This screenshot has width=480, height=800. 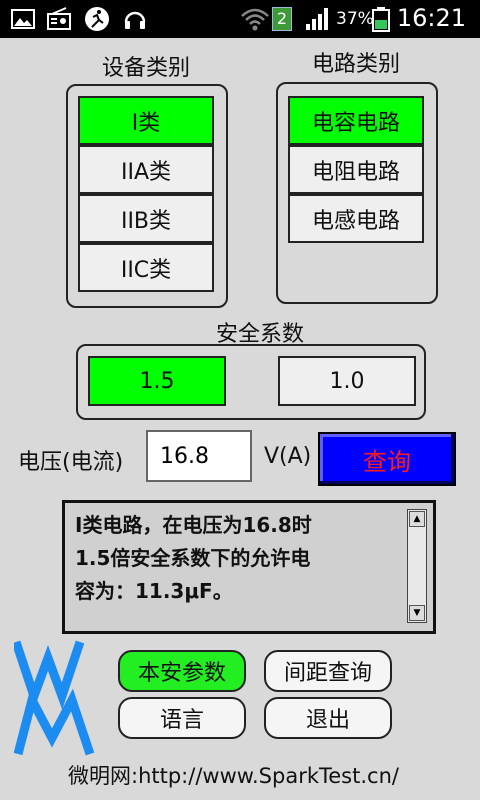 What do you see at coordinates (355, 64) in the screenshot?
I see `circuit-category-title: 电路类别` at bounding box center [355, 64].